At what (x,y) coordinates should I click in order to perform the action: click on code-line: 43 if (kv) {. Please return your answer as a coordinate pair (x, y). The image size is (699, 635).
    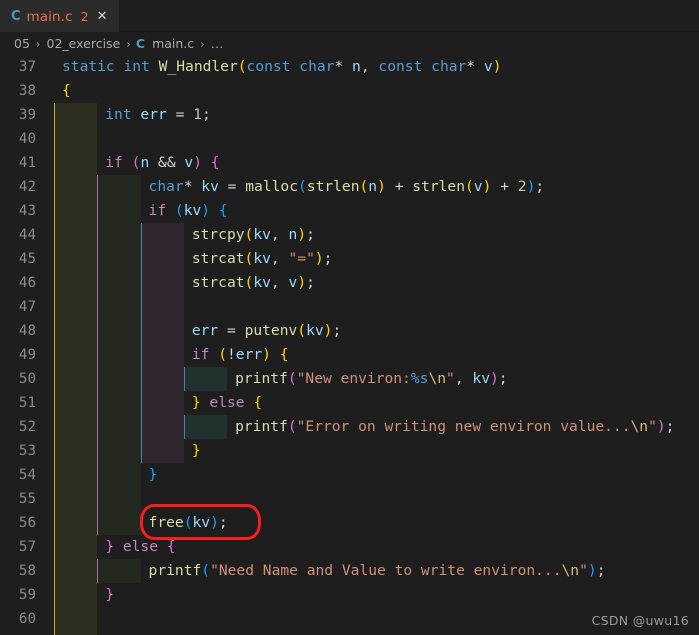
    Looking at the image, I should click on (349, 211).